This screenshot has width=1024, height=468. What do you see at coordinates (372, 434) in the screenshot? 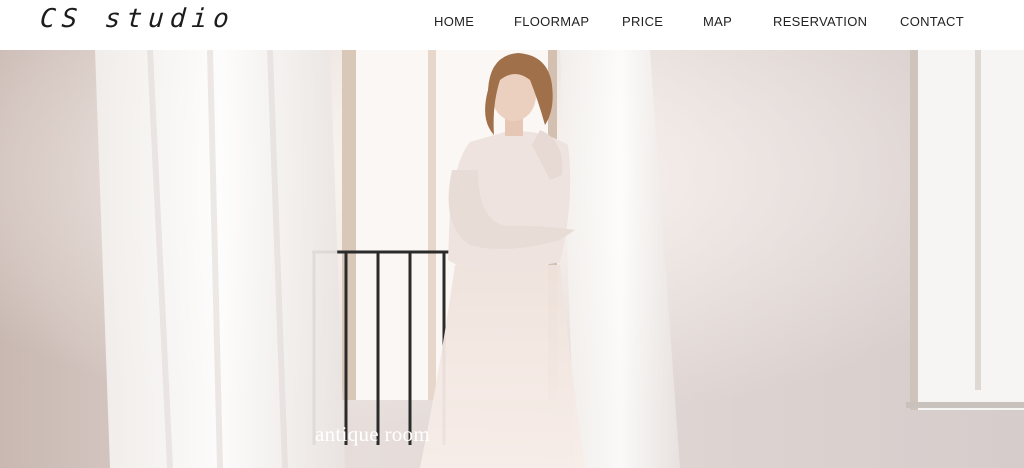
I see `hero-caption: antique room` at bounding box center [372, 434].